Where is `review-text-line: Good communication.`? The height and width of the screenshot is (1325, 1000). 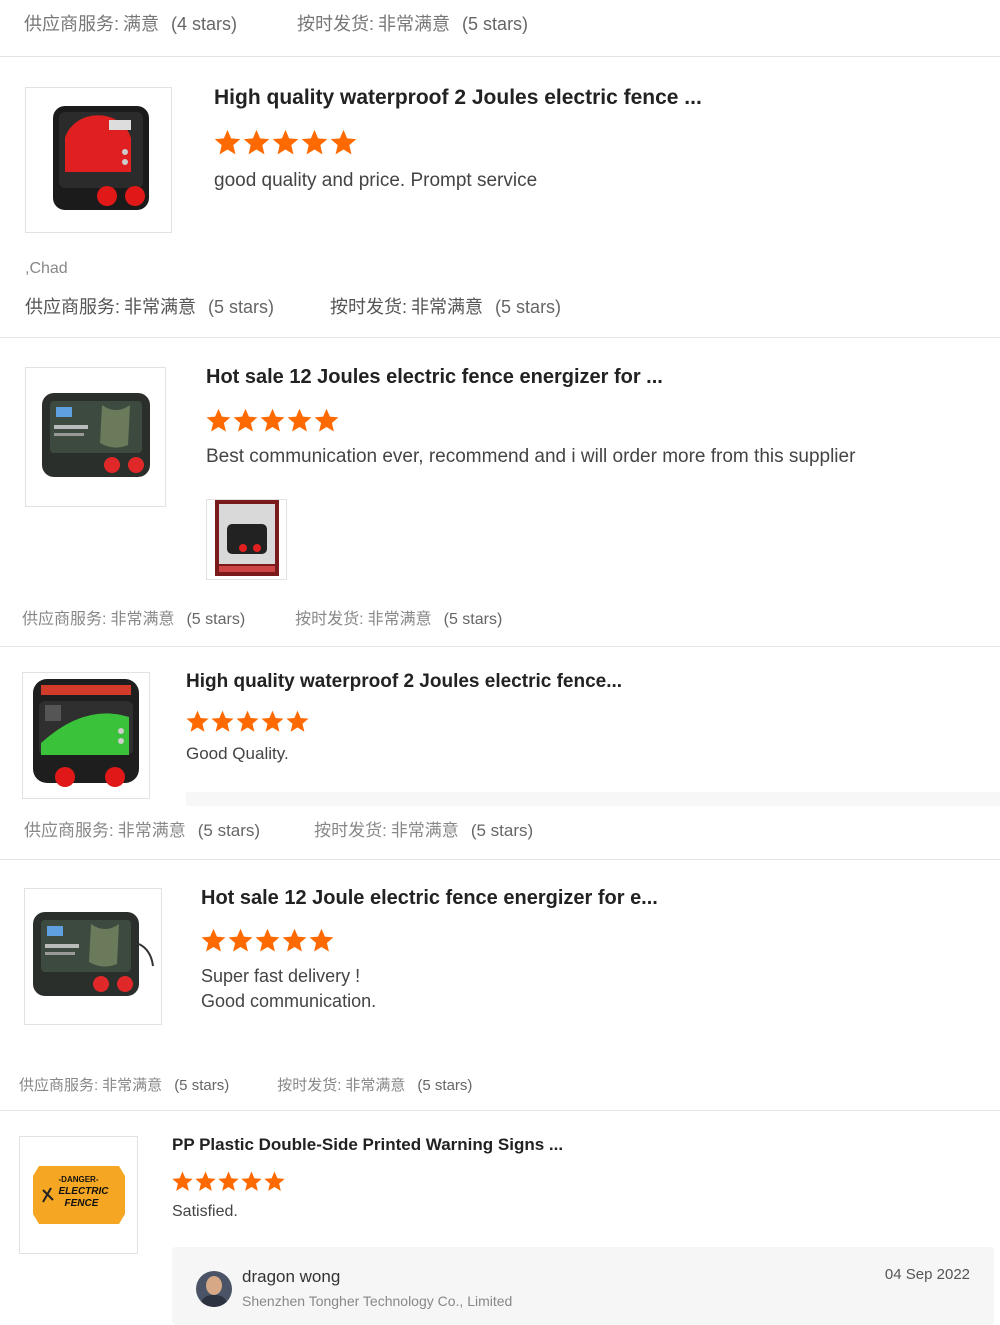
review-text-line: Good communication. is located at coordinates (289, 1001).